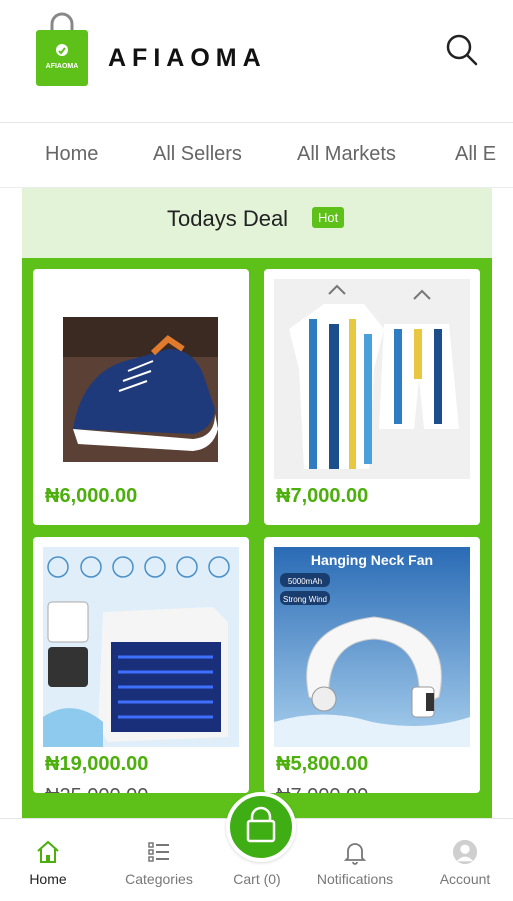 Image resolution: width=513 pixels, height=901 pixels. What do you see at coordinates (261, 824) in the screenshot?
I see `shopping-bag-icon` at bounding box center [261, 824].